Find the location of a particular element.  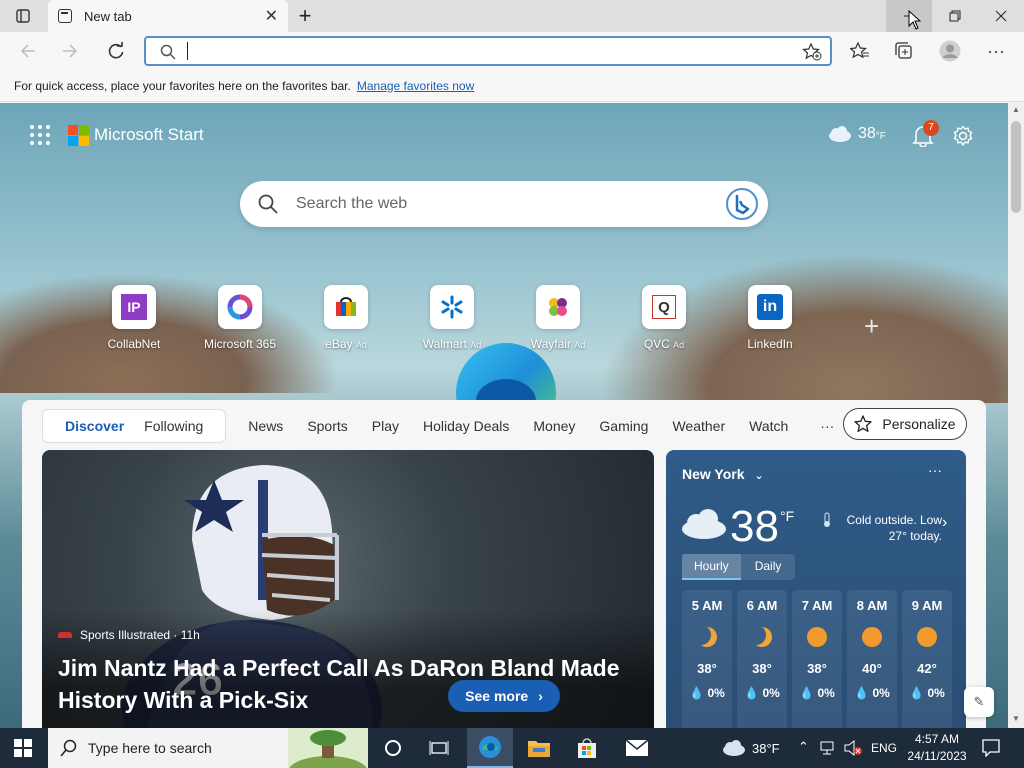

navigation-bar: ··· is located at coordinates (512, 51).